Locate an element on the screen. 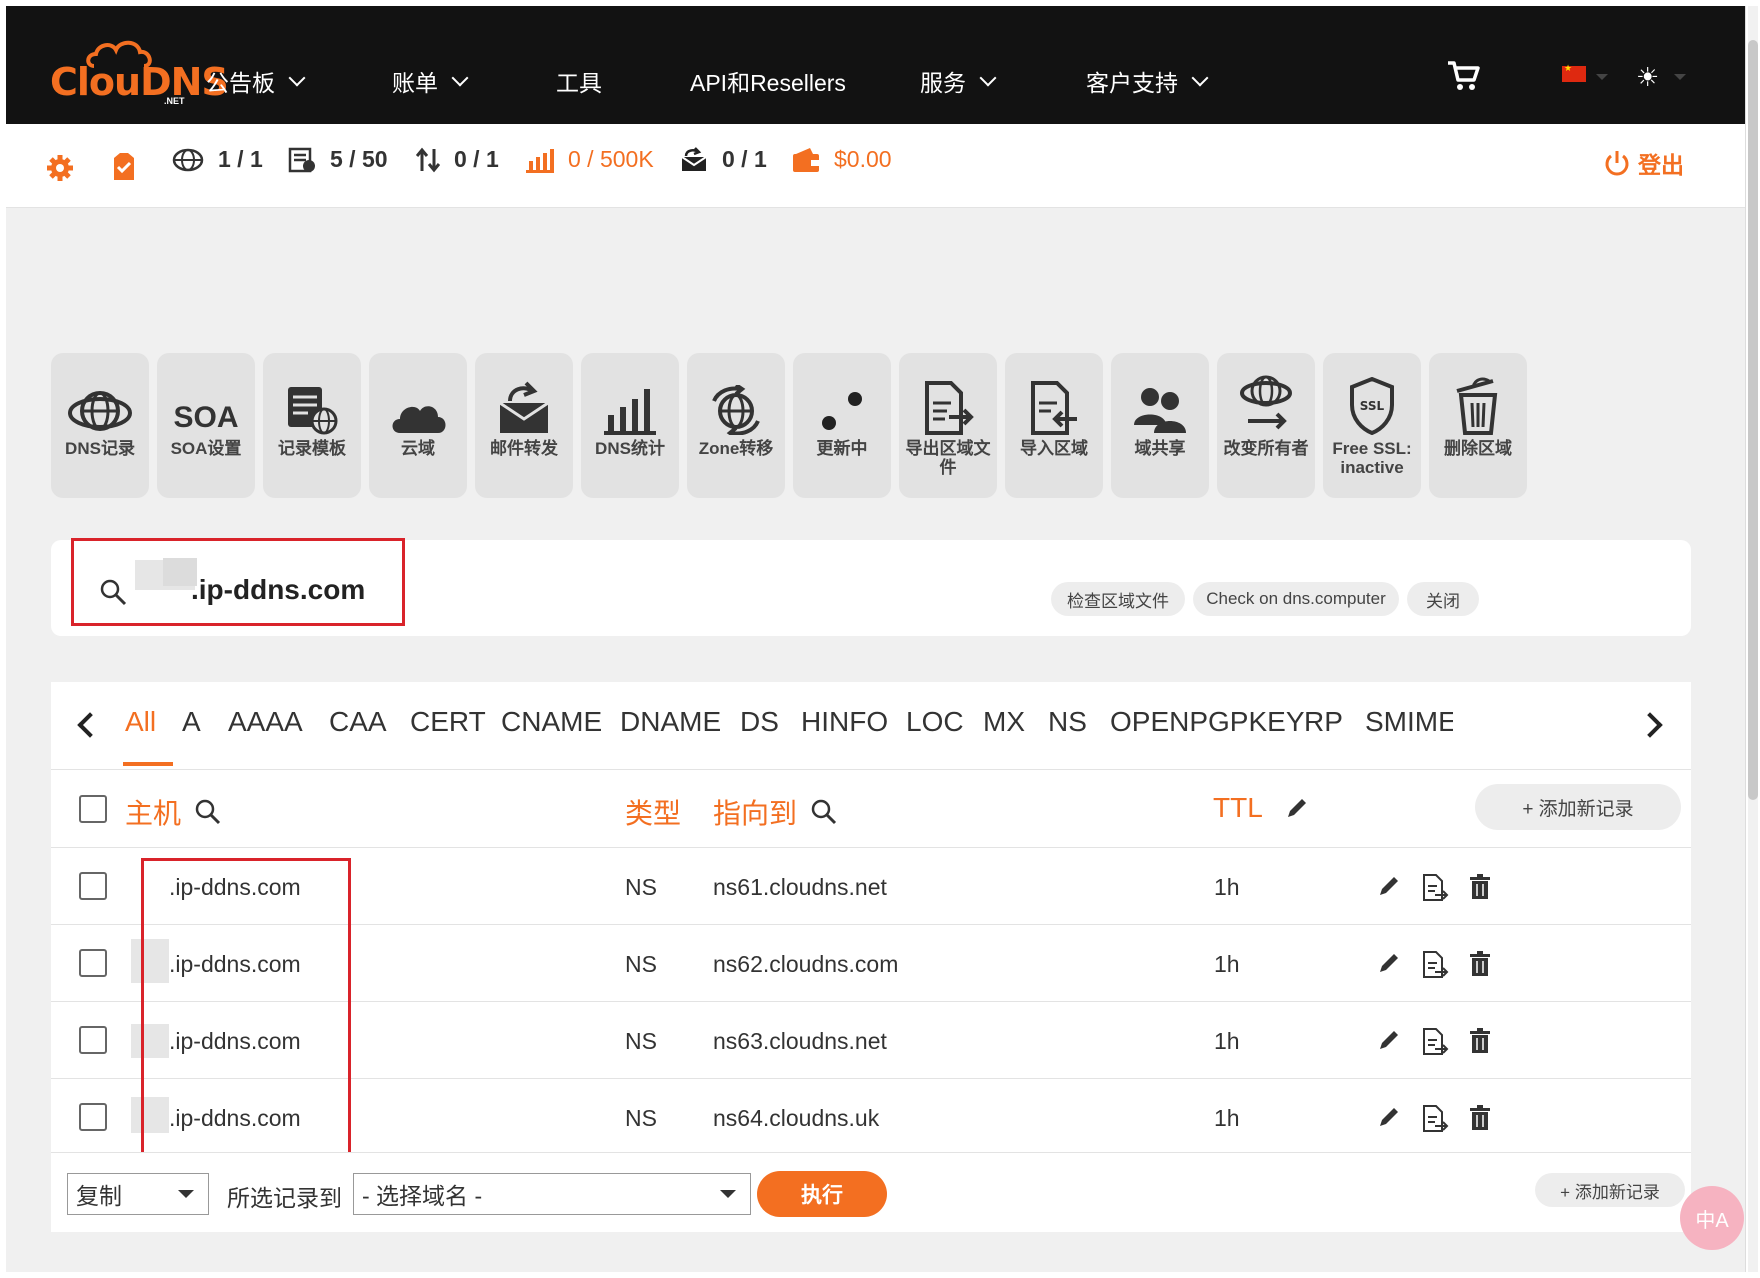 Image resolution: width=1760 pixels, height=1278 pixels. bulk-action-select: 复制 is located at coordinates (138, 1194).